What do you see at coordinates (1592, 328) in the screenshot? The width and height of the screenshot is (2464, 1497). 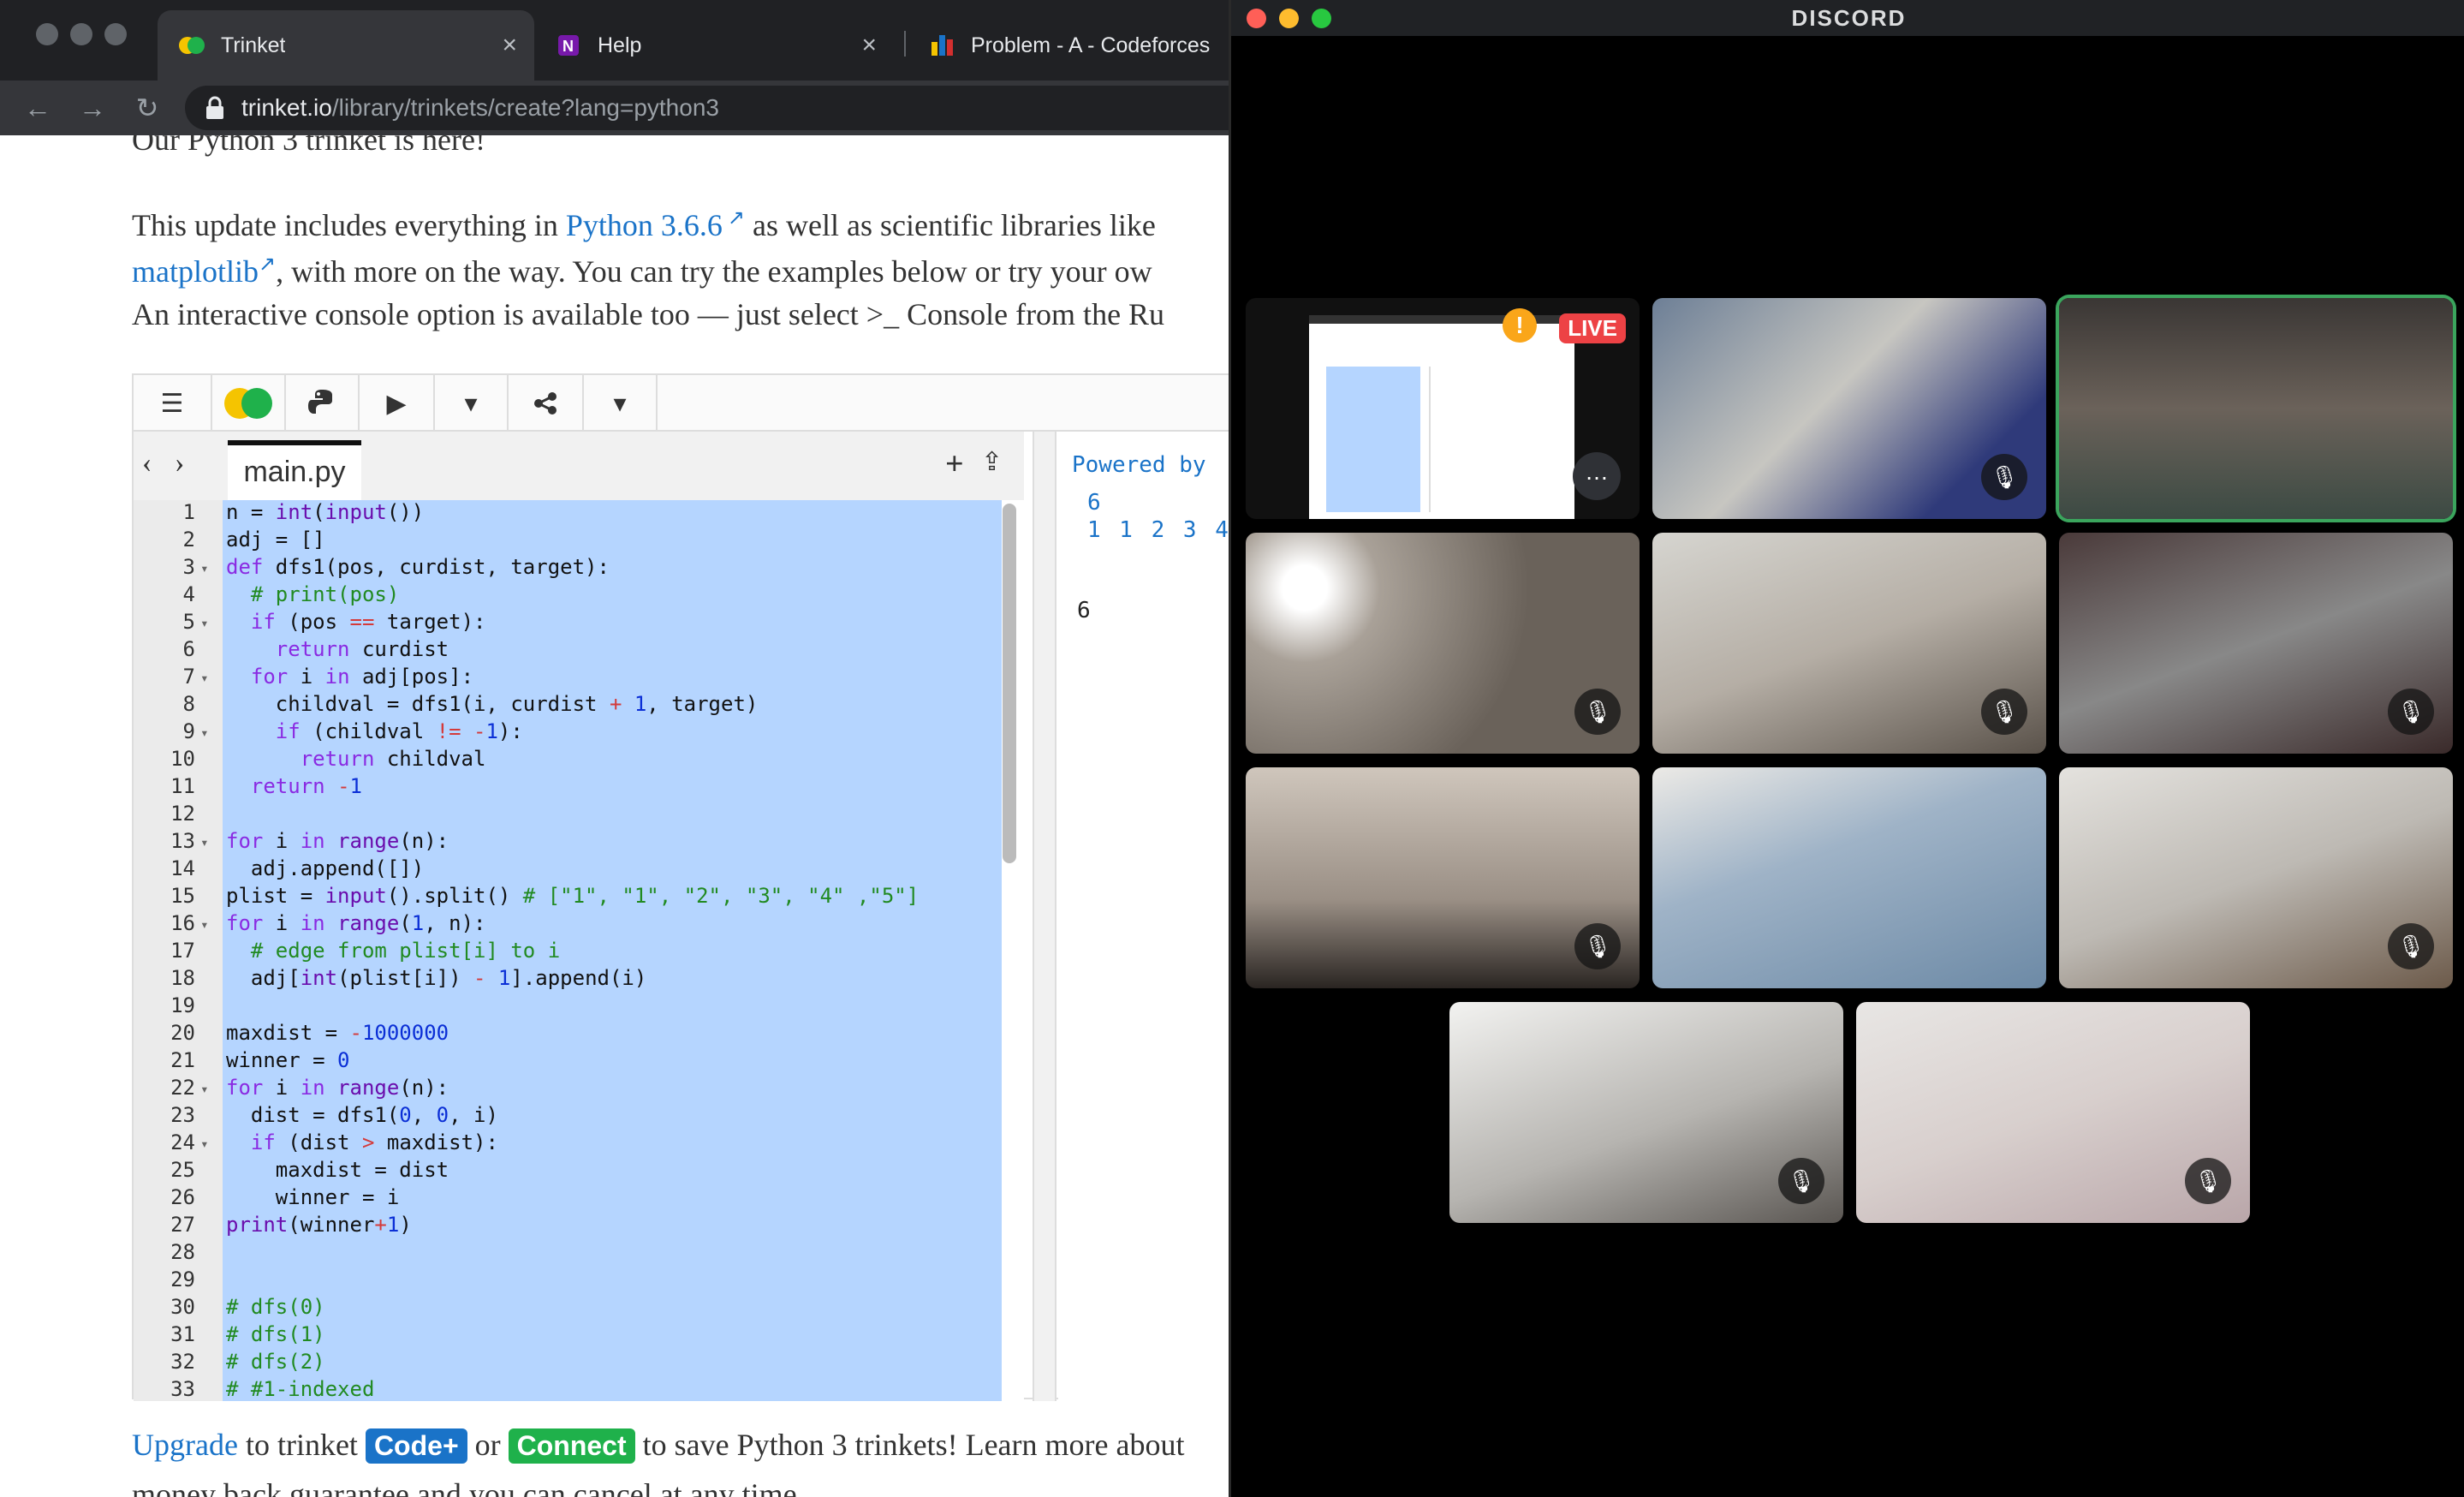 I see `live-badge: LIVE` at bounding box center [1592, 328].